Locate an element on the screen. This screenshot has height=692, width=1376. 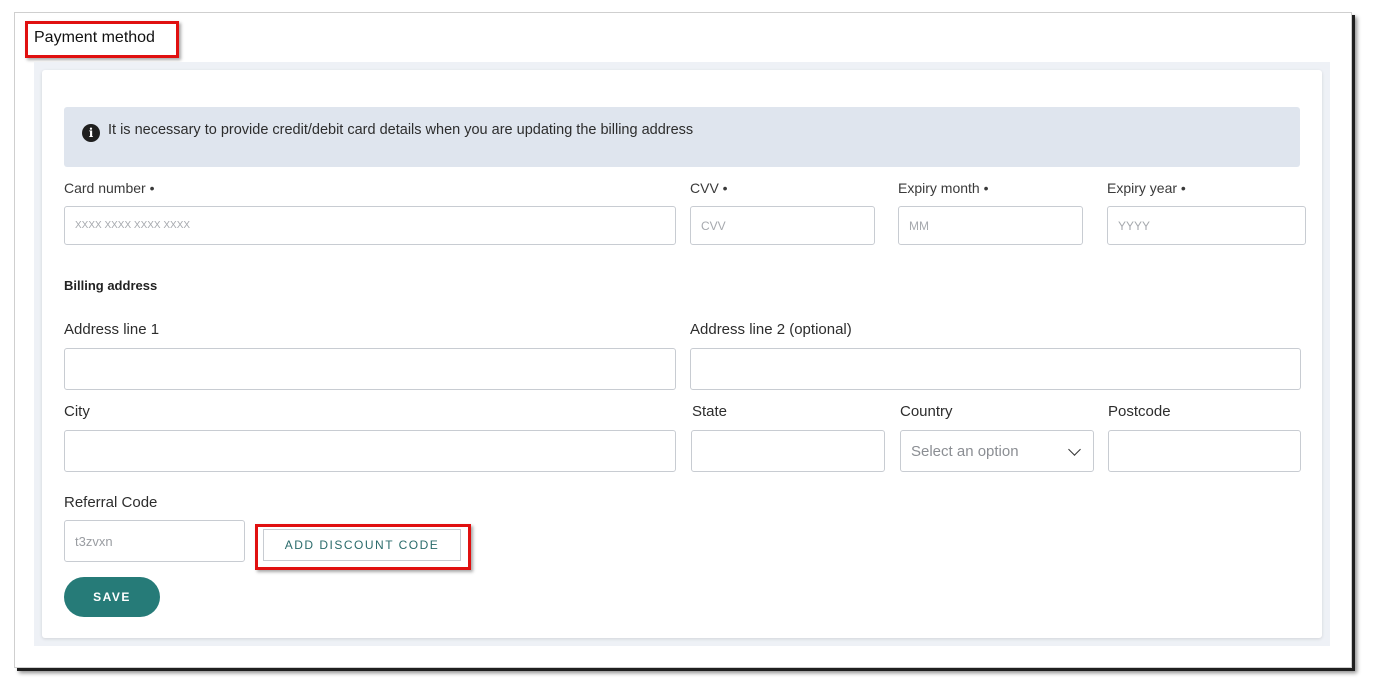
postcode-input is located at coordinates (1204, 451).